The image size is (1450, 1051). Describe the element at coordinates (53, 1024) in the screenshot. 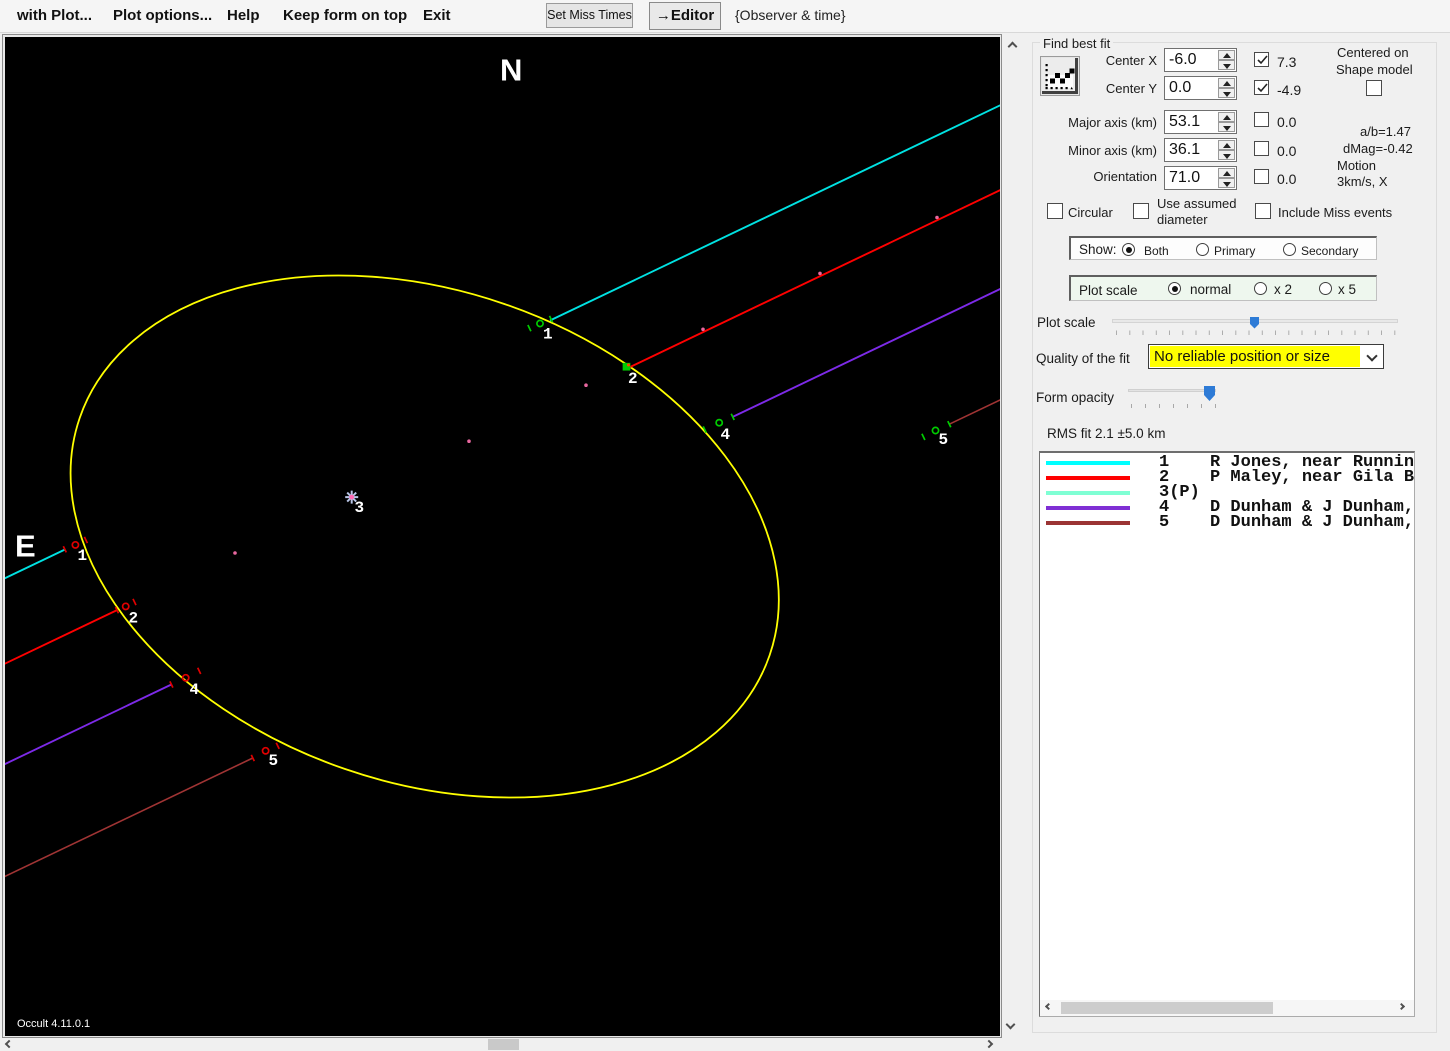

I see `svg-text: Occult 4.11.0.1` at that location.